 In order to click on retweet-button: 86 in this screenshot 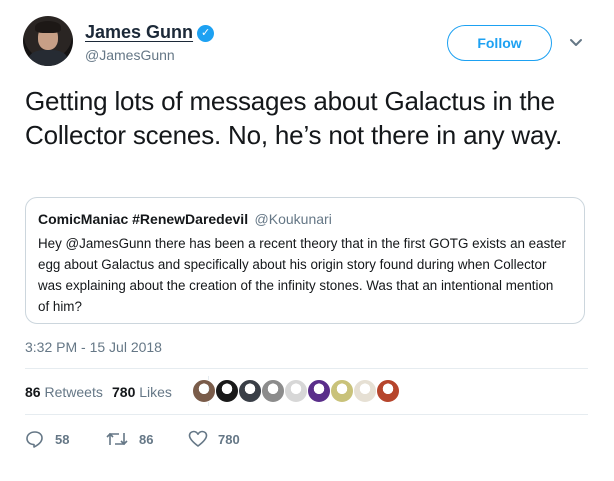, I will do `click(129, 439)`.